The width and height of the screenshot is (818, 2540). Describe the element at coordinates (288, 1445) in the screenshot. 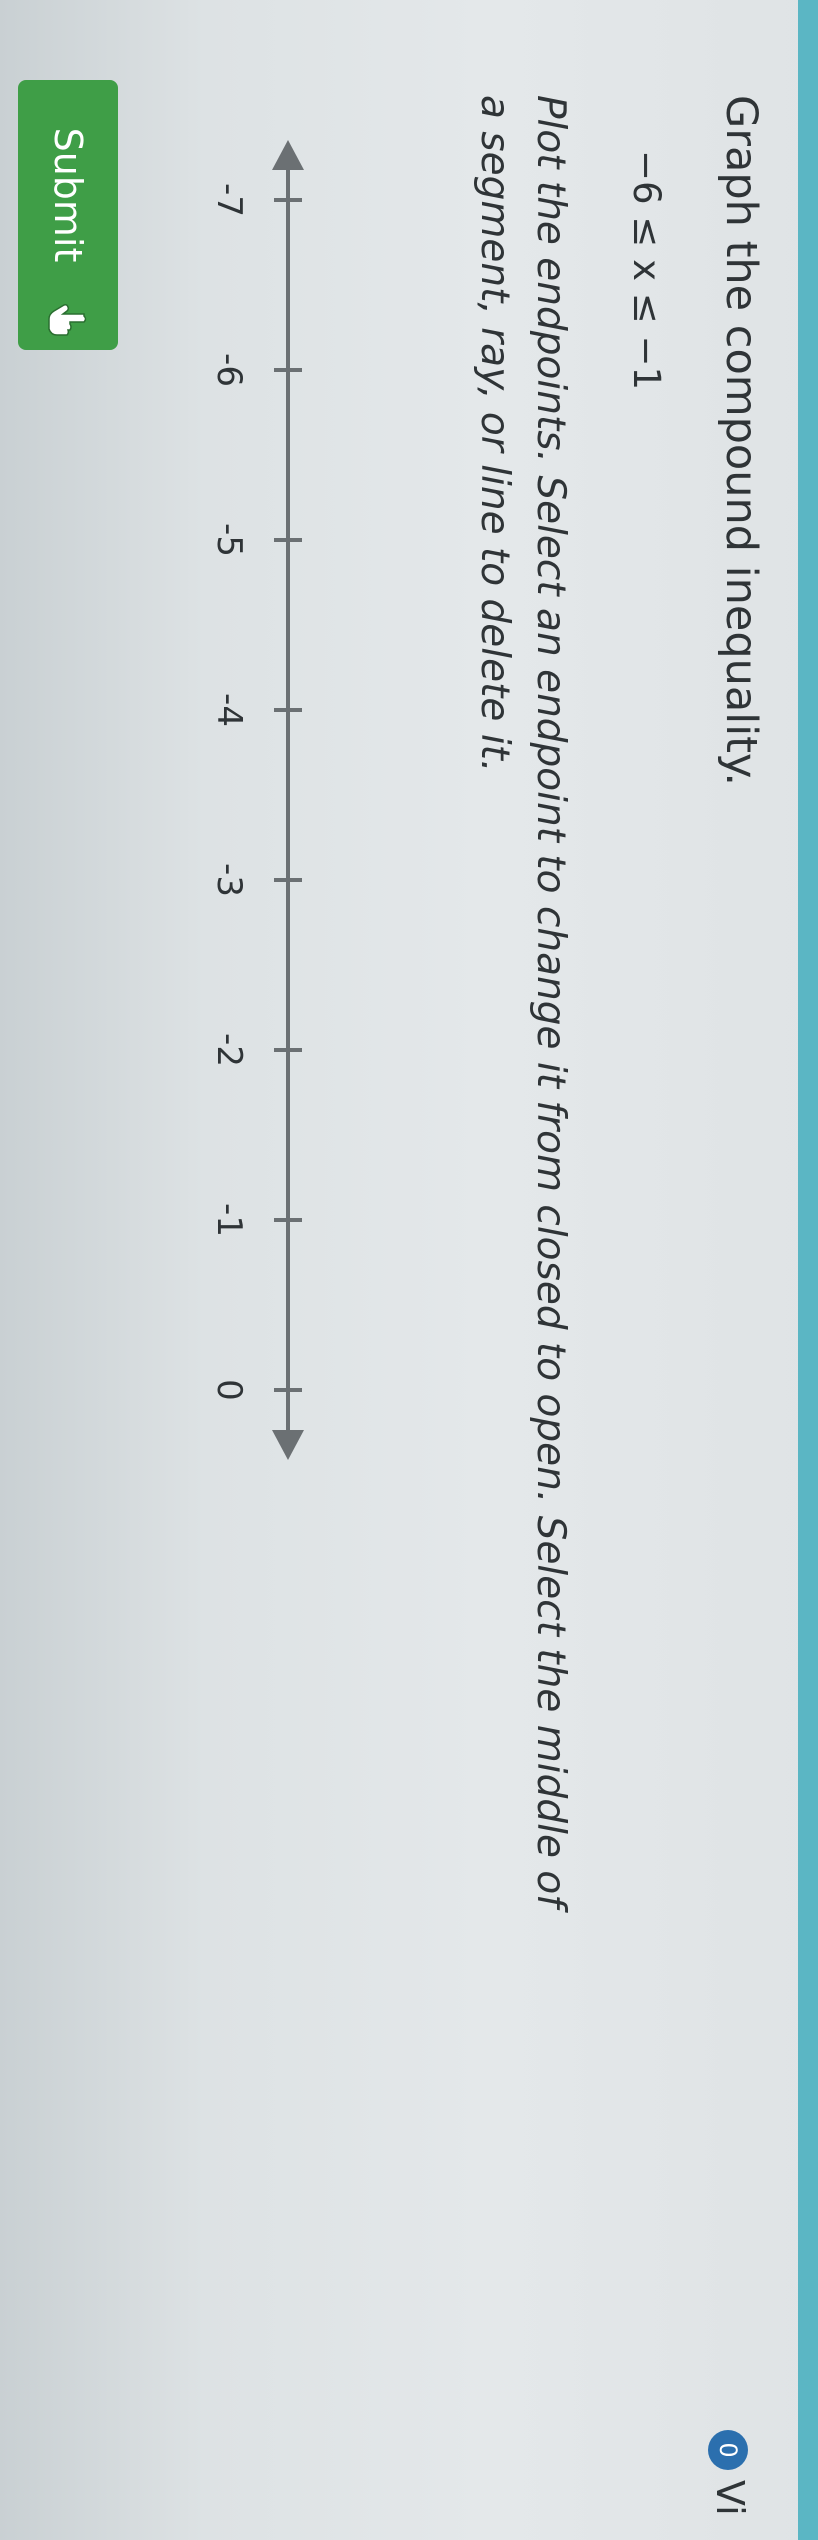

I see `right-arrow-icon` at that location.